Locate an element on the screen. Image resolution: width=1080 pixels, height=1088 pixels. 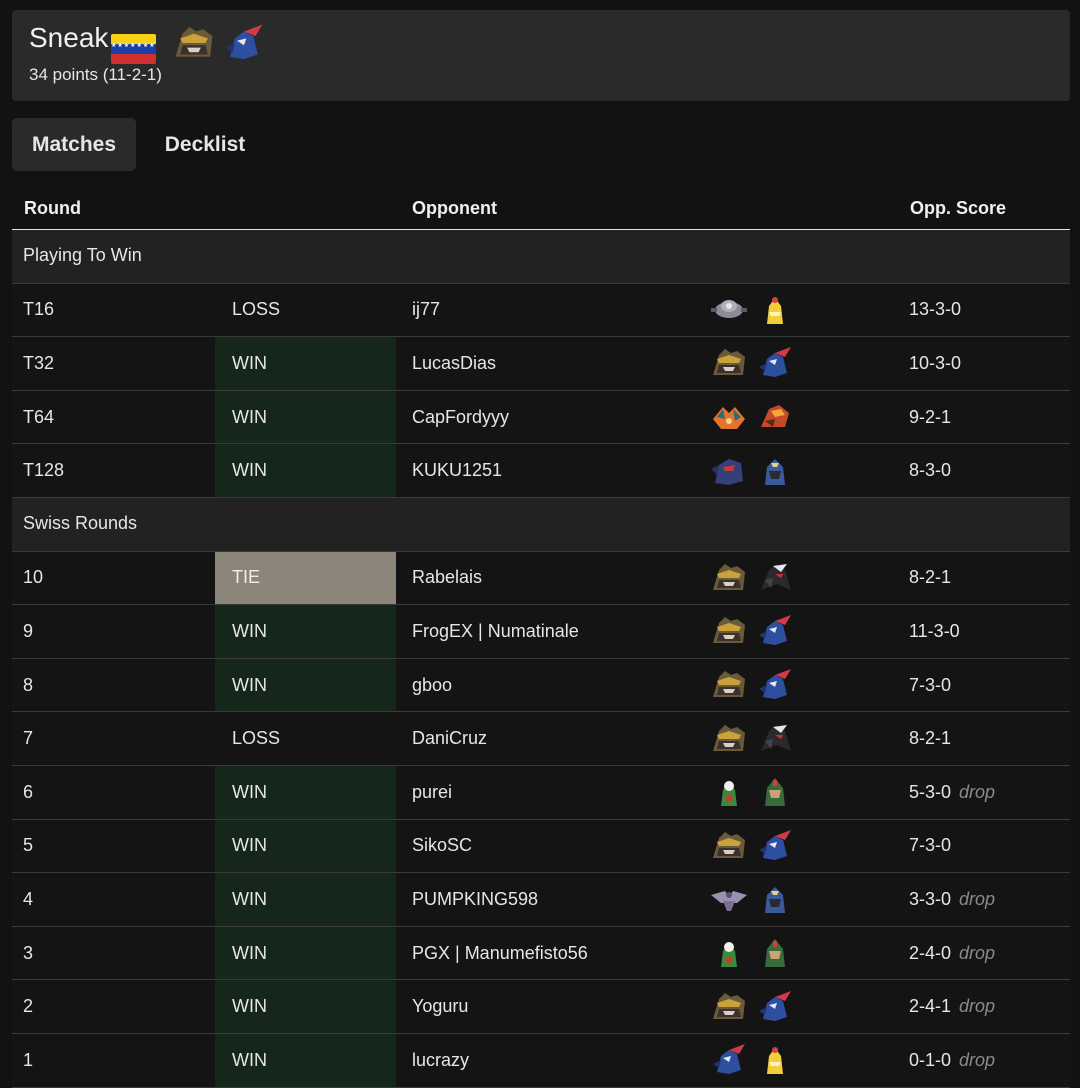
opp-score-cell: 3-3-0 drop is located at coordinates (952, 899).